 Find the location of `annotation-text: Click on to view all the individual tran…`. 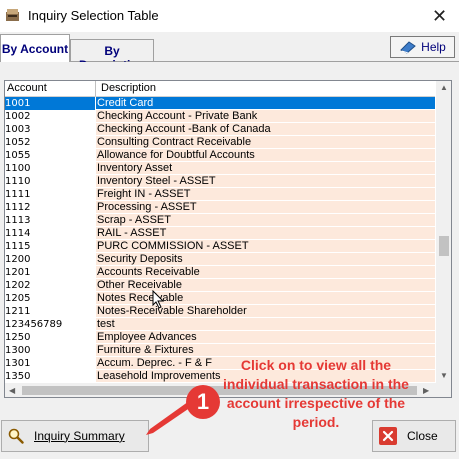

annotation-text: Click on to view all the individual tran… is located at coordinates (316, 393).